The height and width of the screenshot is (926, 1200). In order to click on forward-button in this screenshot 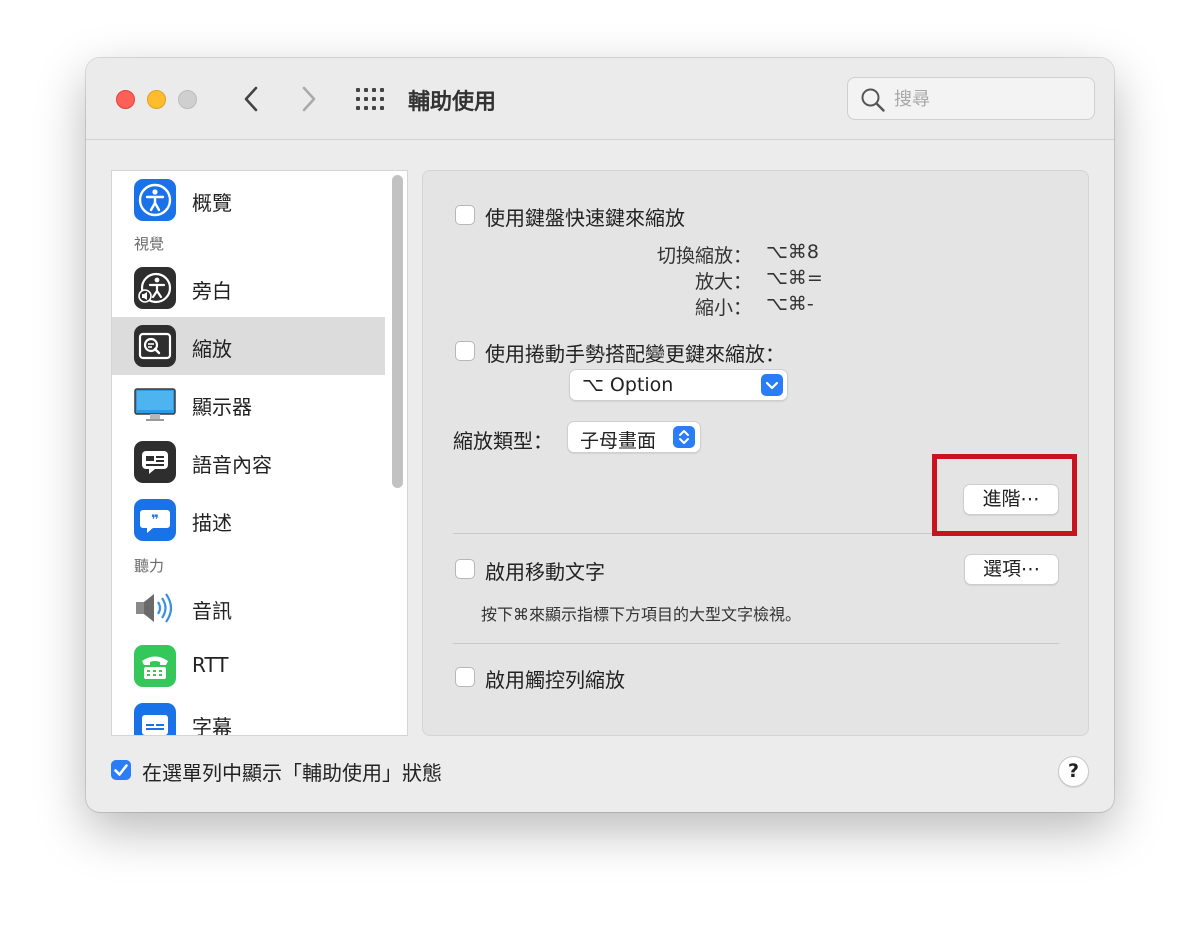, I will do `click(309, 99)`.